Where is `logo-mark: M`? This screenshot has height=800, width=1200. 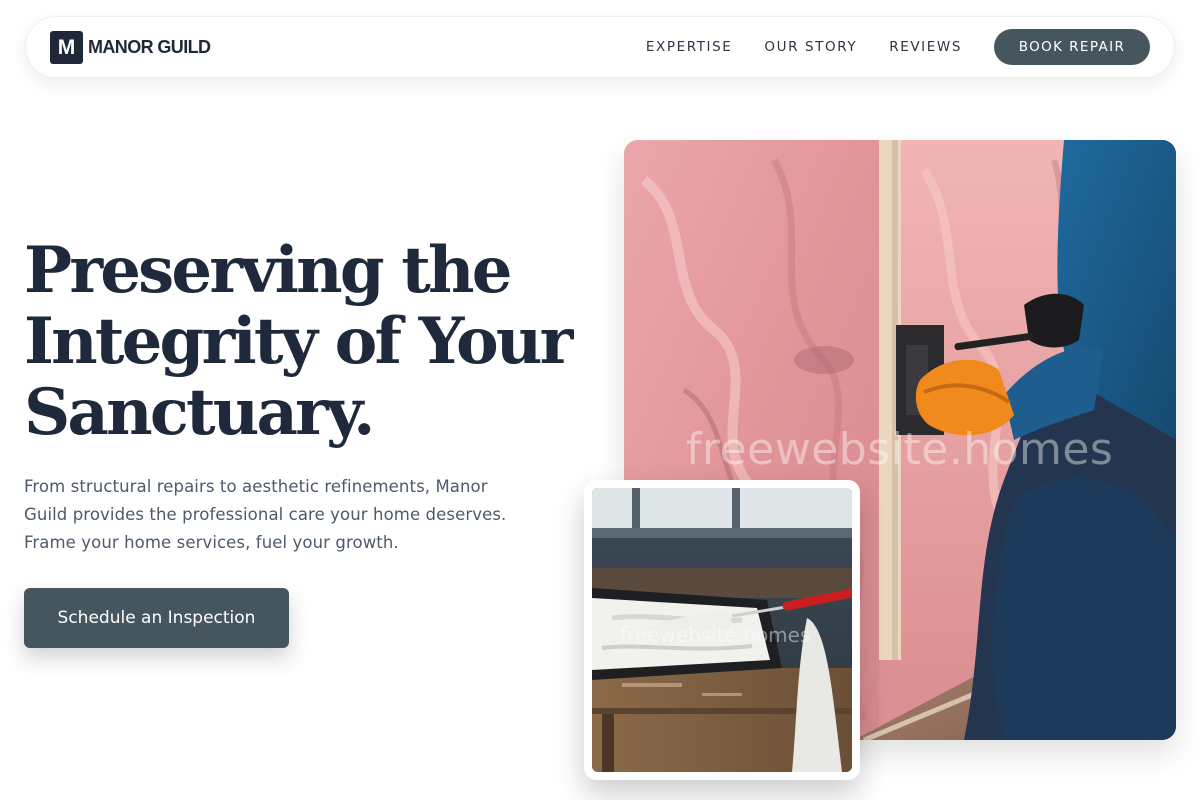
logo-mark: M is located at coordinates (66, 47).